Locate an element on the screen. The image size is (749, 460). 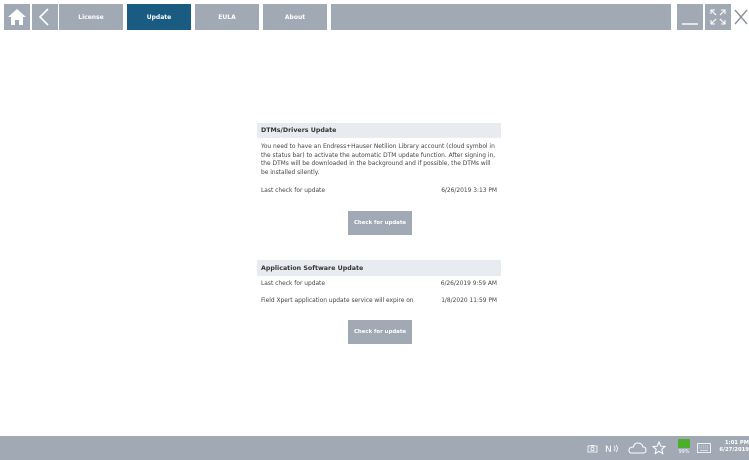
app-last-check-row: Last check for update 6/26/2019 9:59 AM is located at coordinates (379, 284).